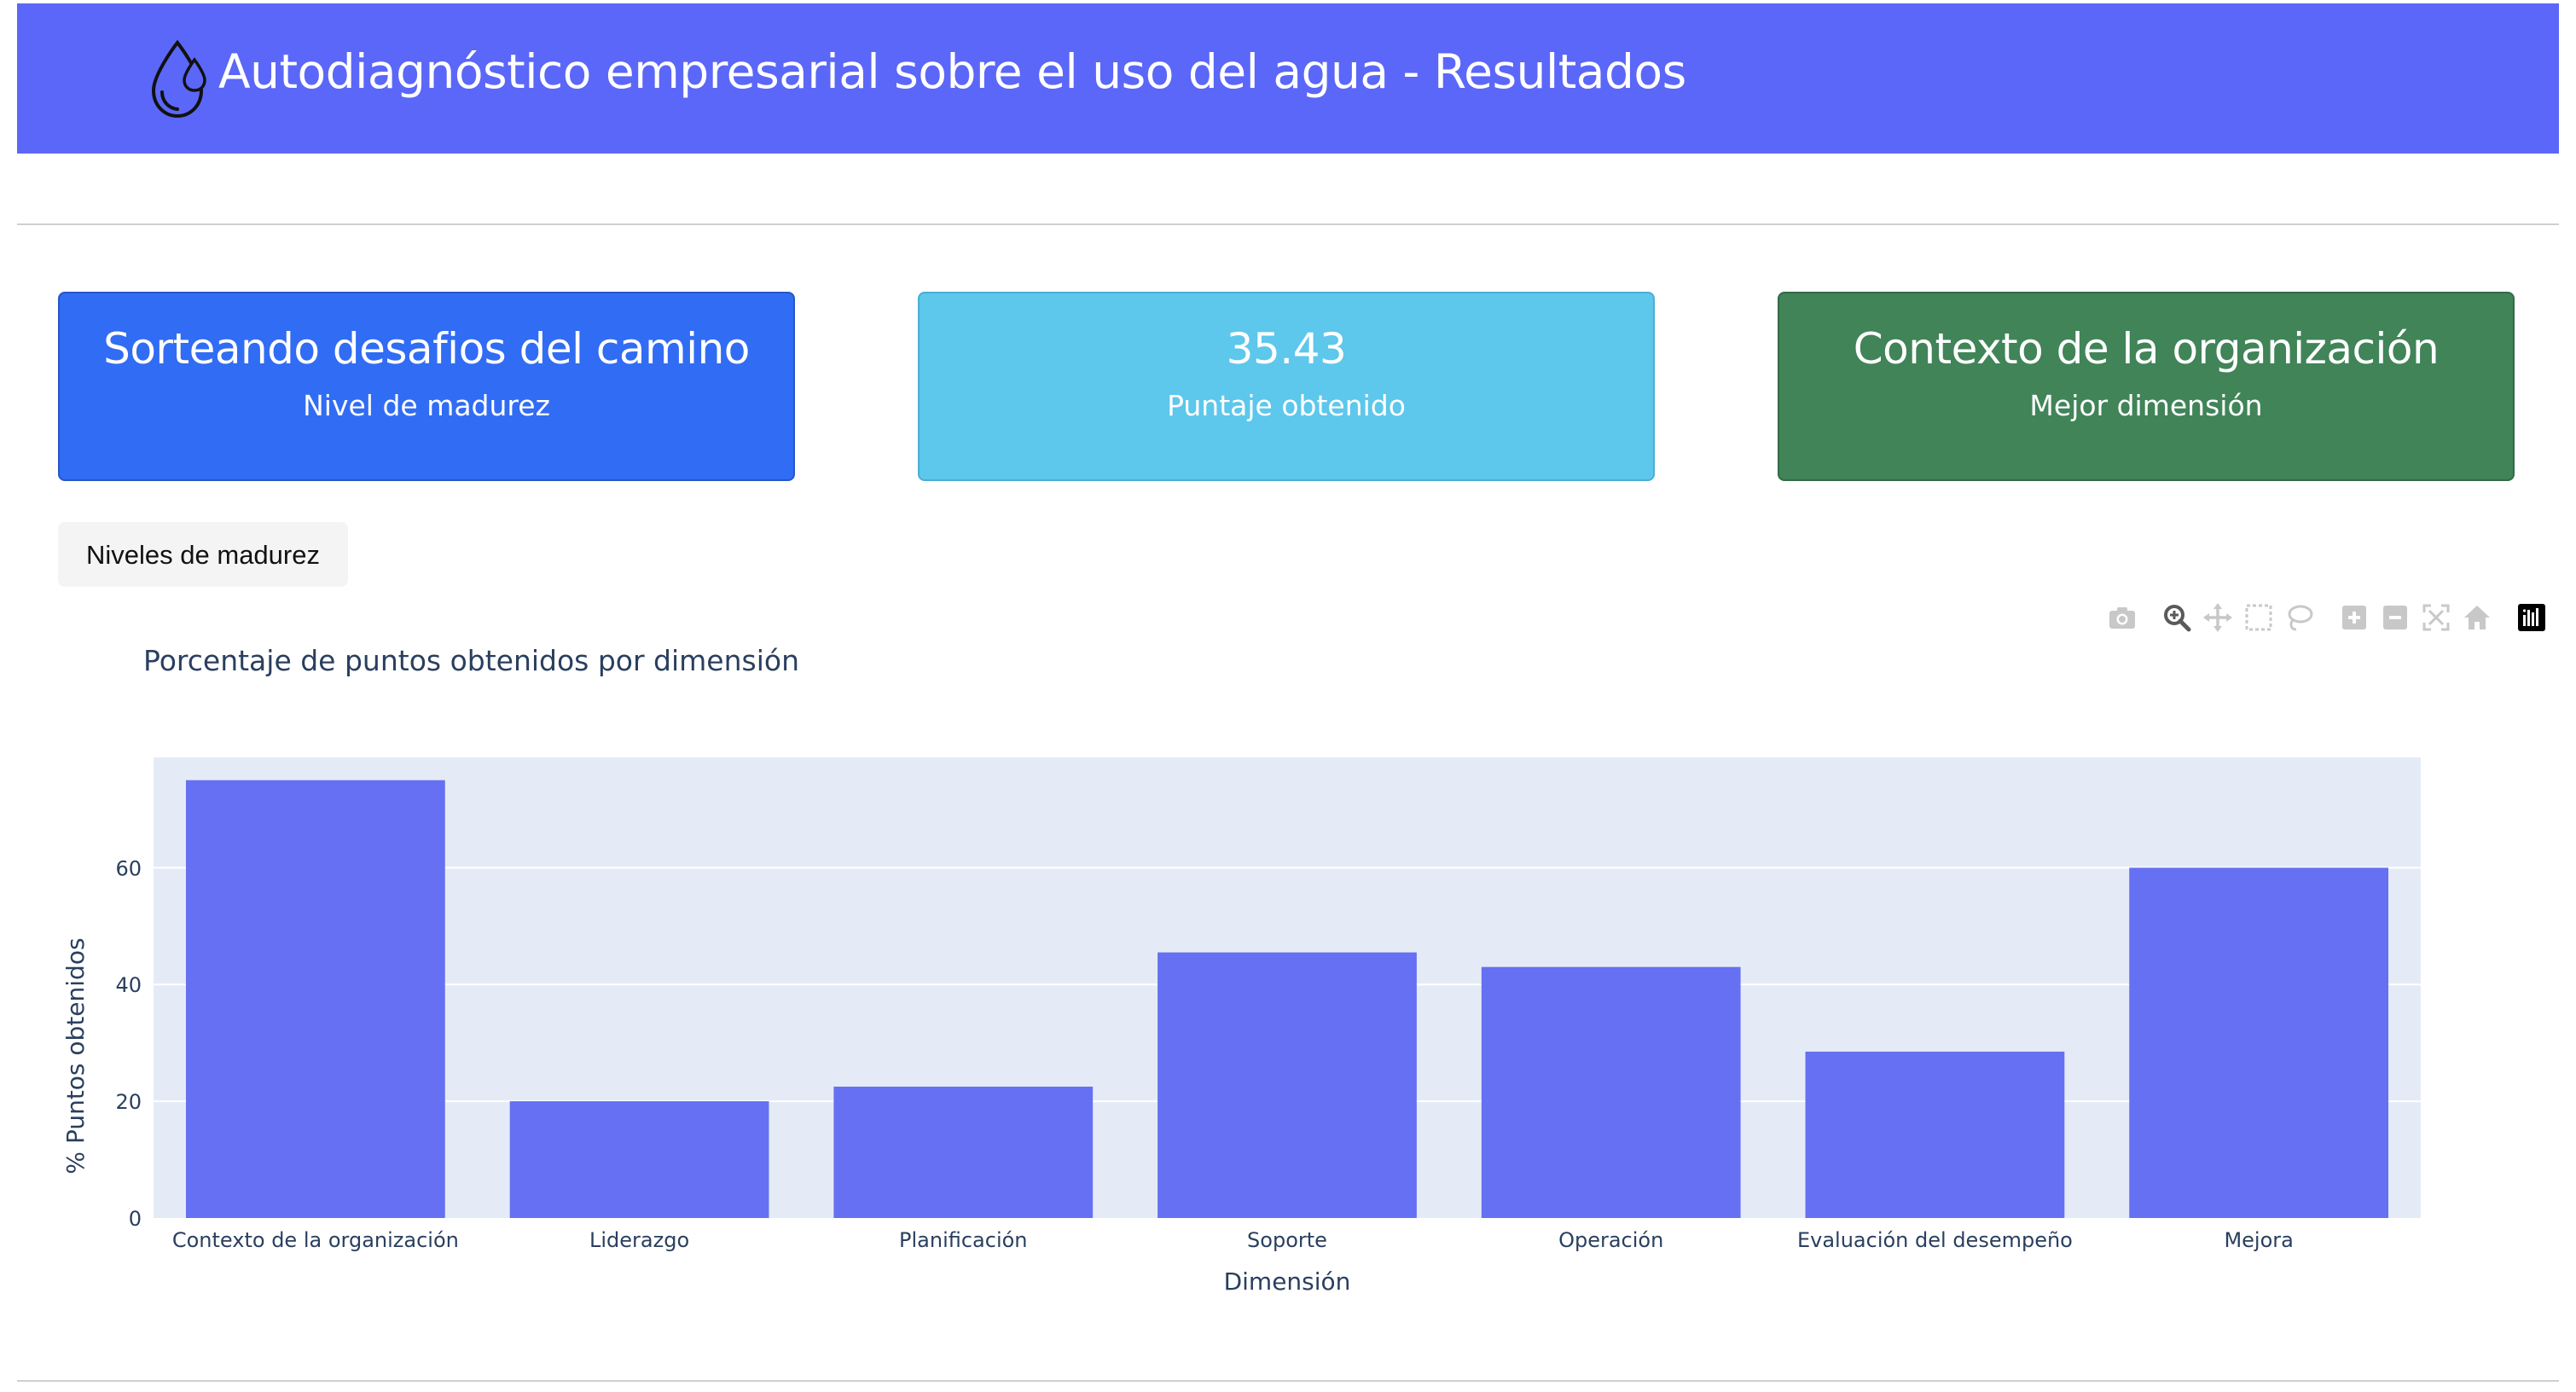  I want to click on y-tick-label: 60, so click(128, 868).